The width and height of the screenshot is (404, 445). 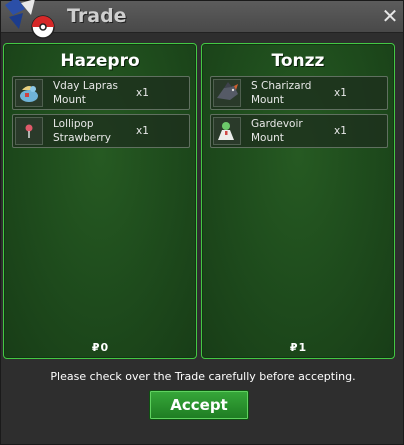 I want to click on trade-item-slot: Vday Lapras Mount x1, so click(x=101, y=93).